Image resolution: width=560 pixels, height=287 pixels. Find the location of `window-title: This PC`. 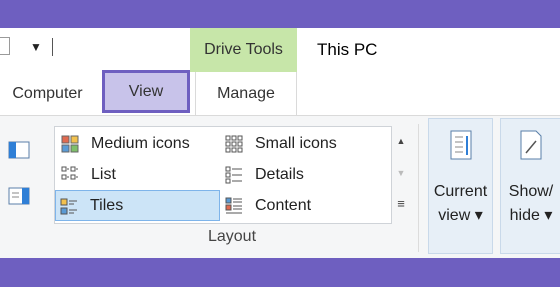

window-title: This PC is located at coordinates (347, 49).